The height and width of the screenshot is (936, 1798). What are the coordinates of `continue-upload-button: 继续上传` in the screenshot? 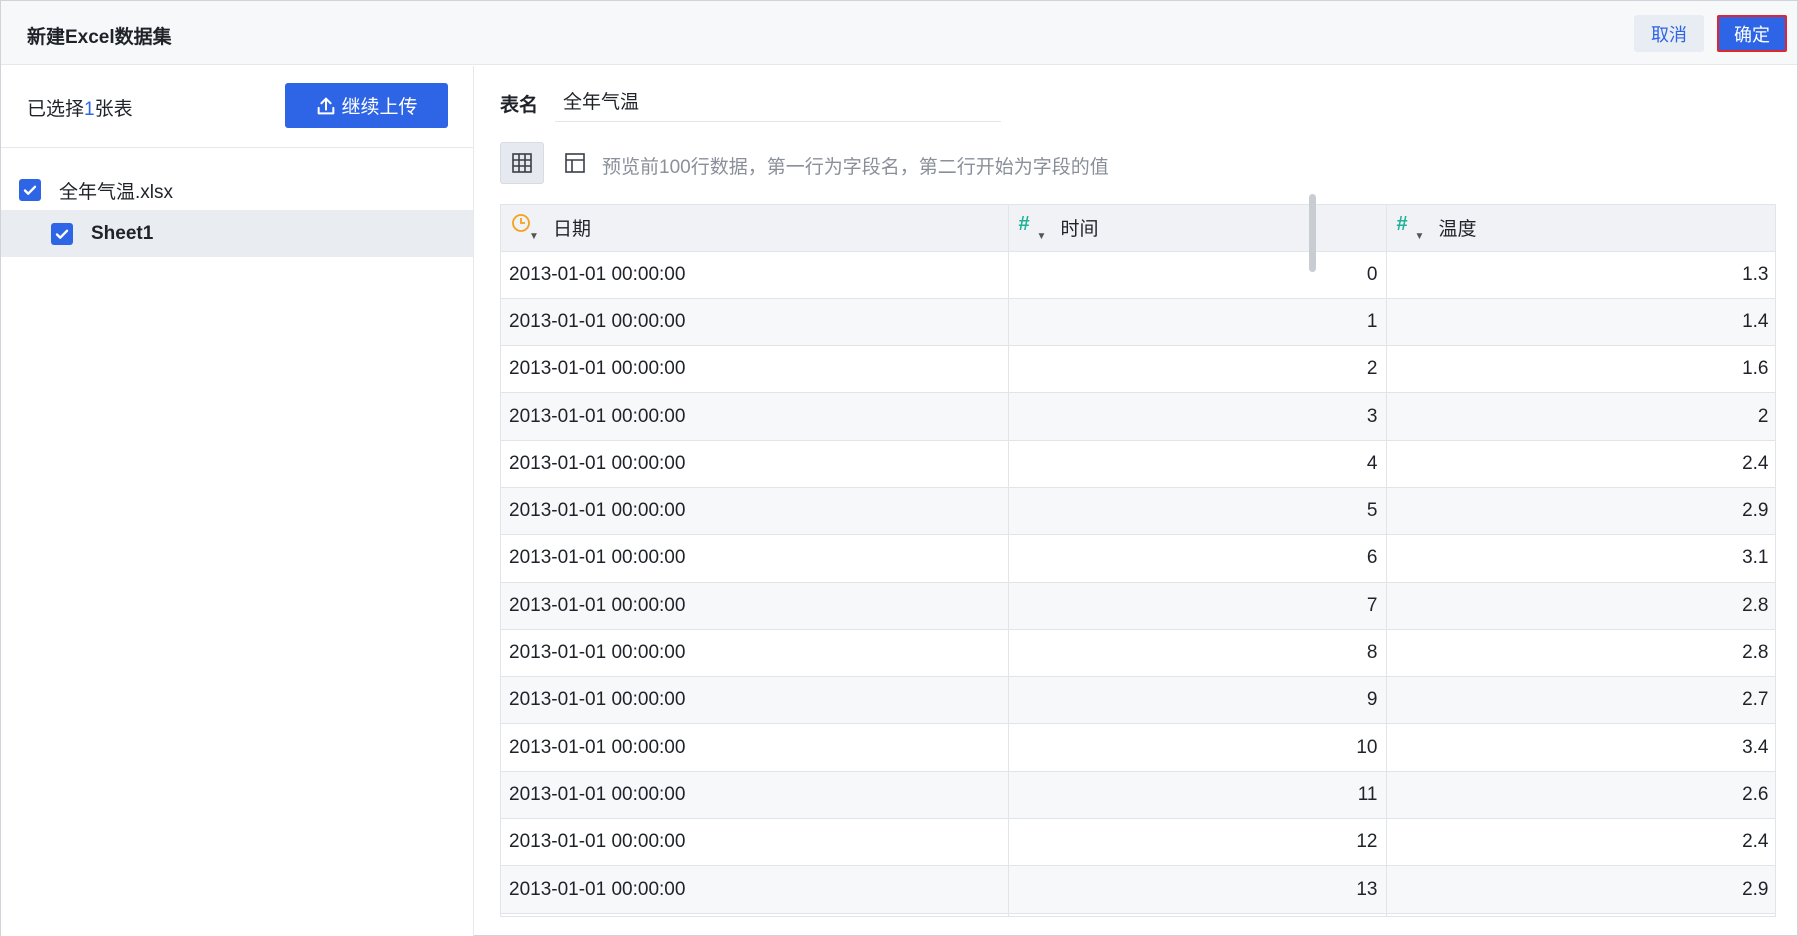 It's located at (366, 105).